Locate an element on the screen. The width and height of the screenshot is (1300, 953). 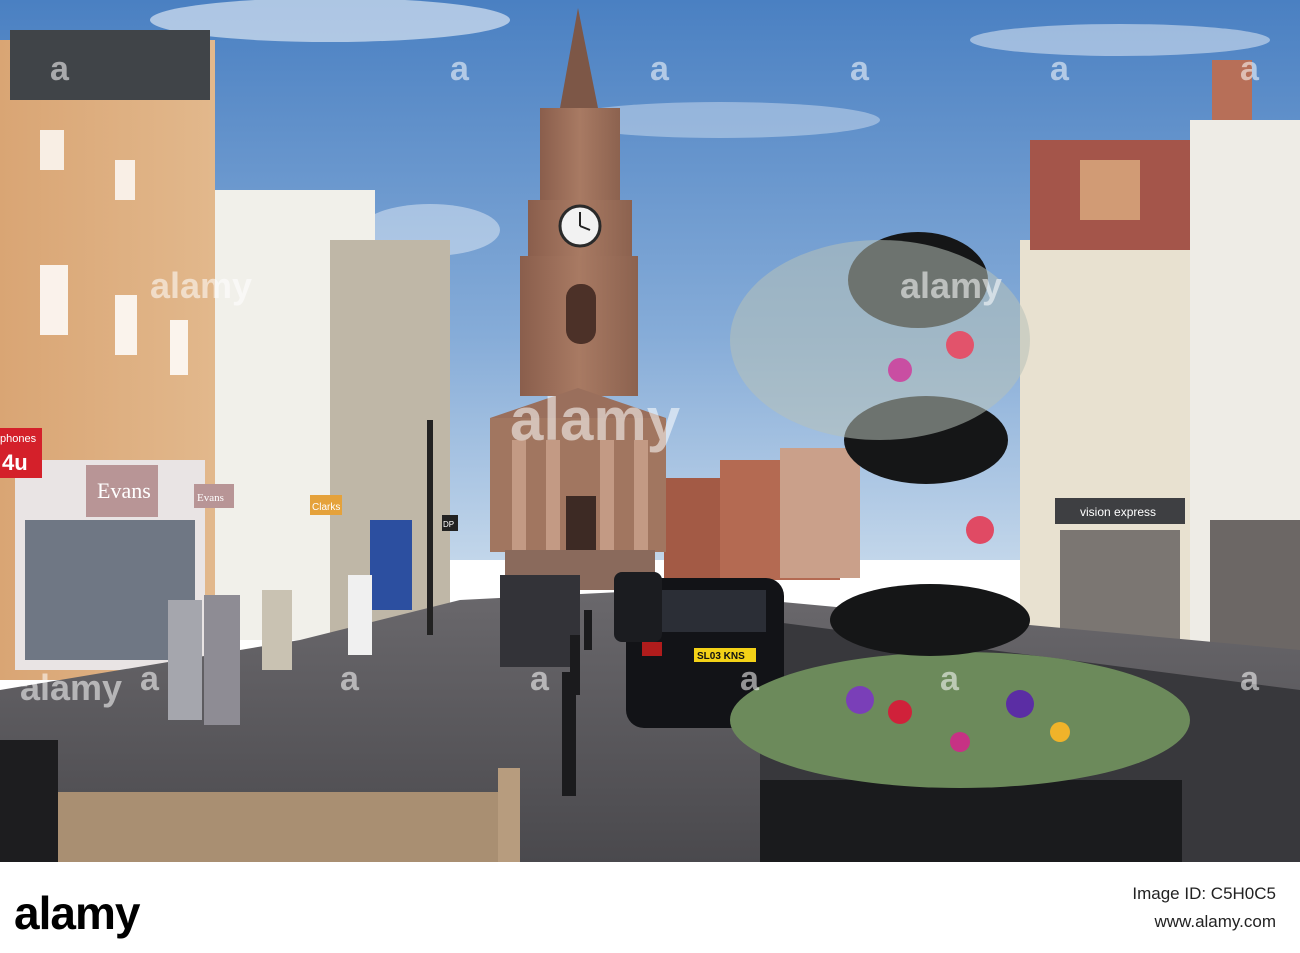
foliage is located at coordinates (880, 340).